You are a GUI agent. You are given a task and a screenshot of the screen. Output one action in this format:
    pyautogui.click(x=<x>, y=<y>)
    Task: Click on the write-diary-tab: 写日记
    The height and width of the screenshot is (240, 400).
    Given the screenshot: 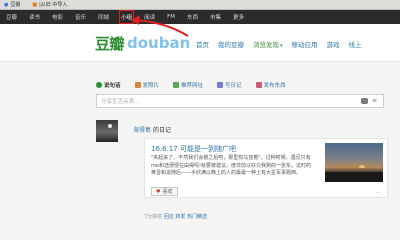 What is the action you would take?
    pyautogui.click(x=229, y=85)
    